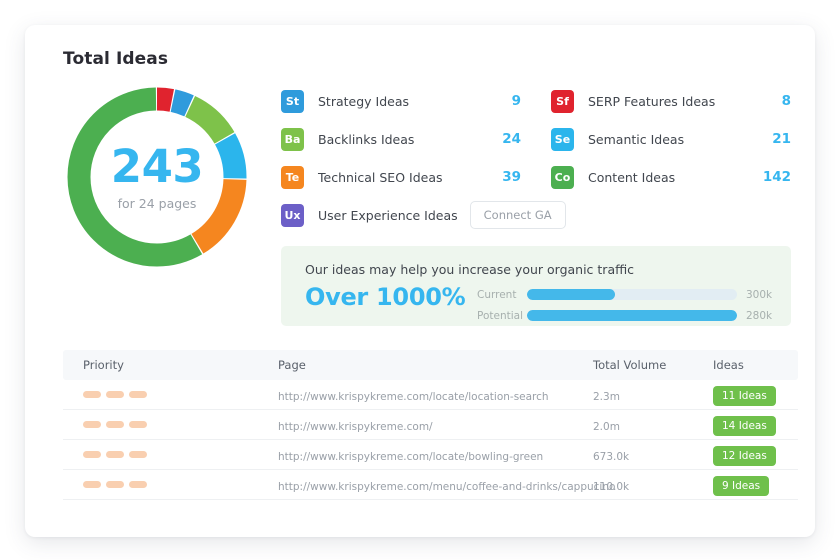 The image size is (840, 560). Describe the element at coordinates (516, 101) in the screenshot. I see `legend-value: 9` at that location.